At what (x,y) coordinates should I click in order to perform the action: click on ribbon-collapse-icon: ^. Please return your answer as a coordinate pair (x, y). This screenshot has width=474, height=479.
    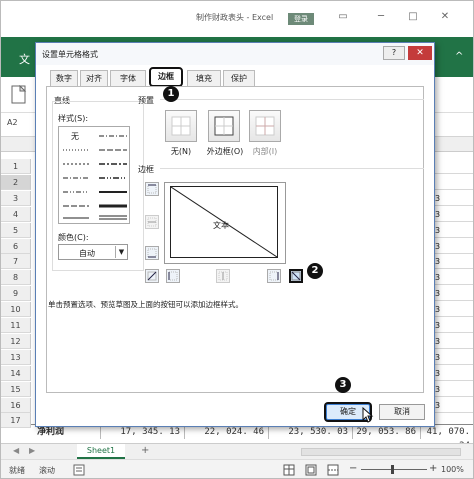
    Looking at the image, I should click on (459, 56).